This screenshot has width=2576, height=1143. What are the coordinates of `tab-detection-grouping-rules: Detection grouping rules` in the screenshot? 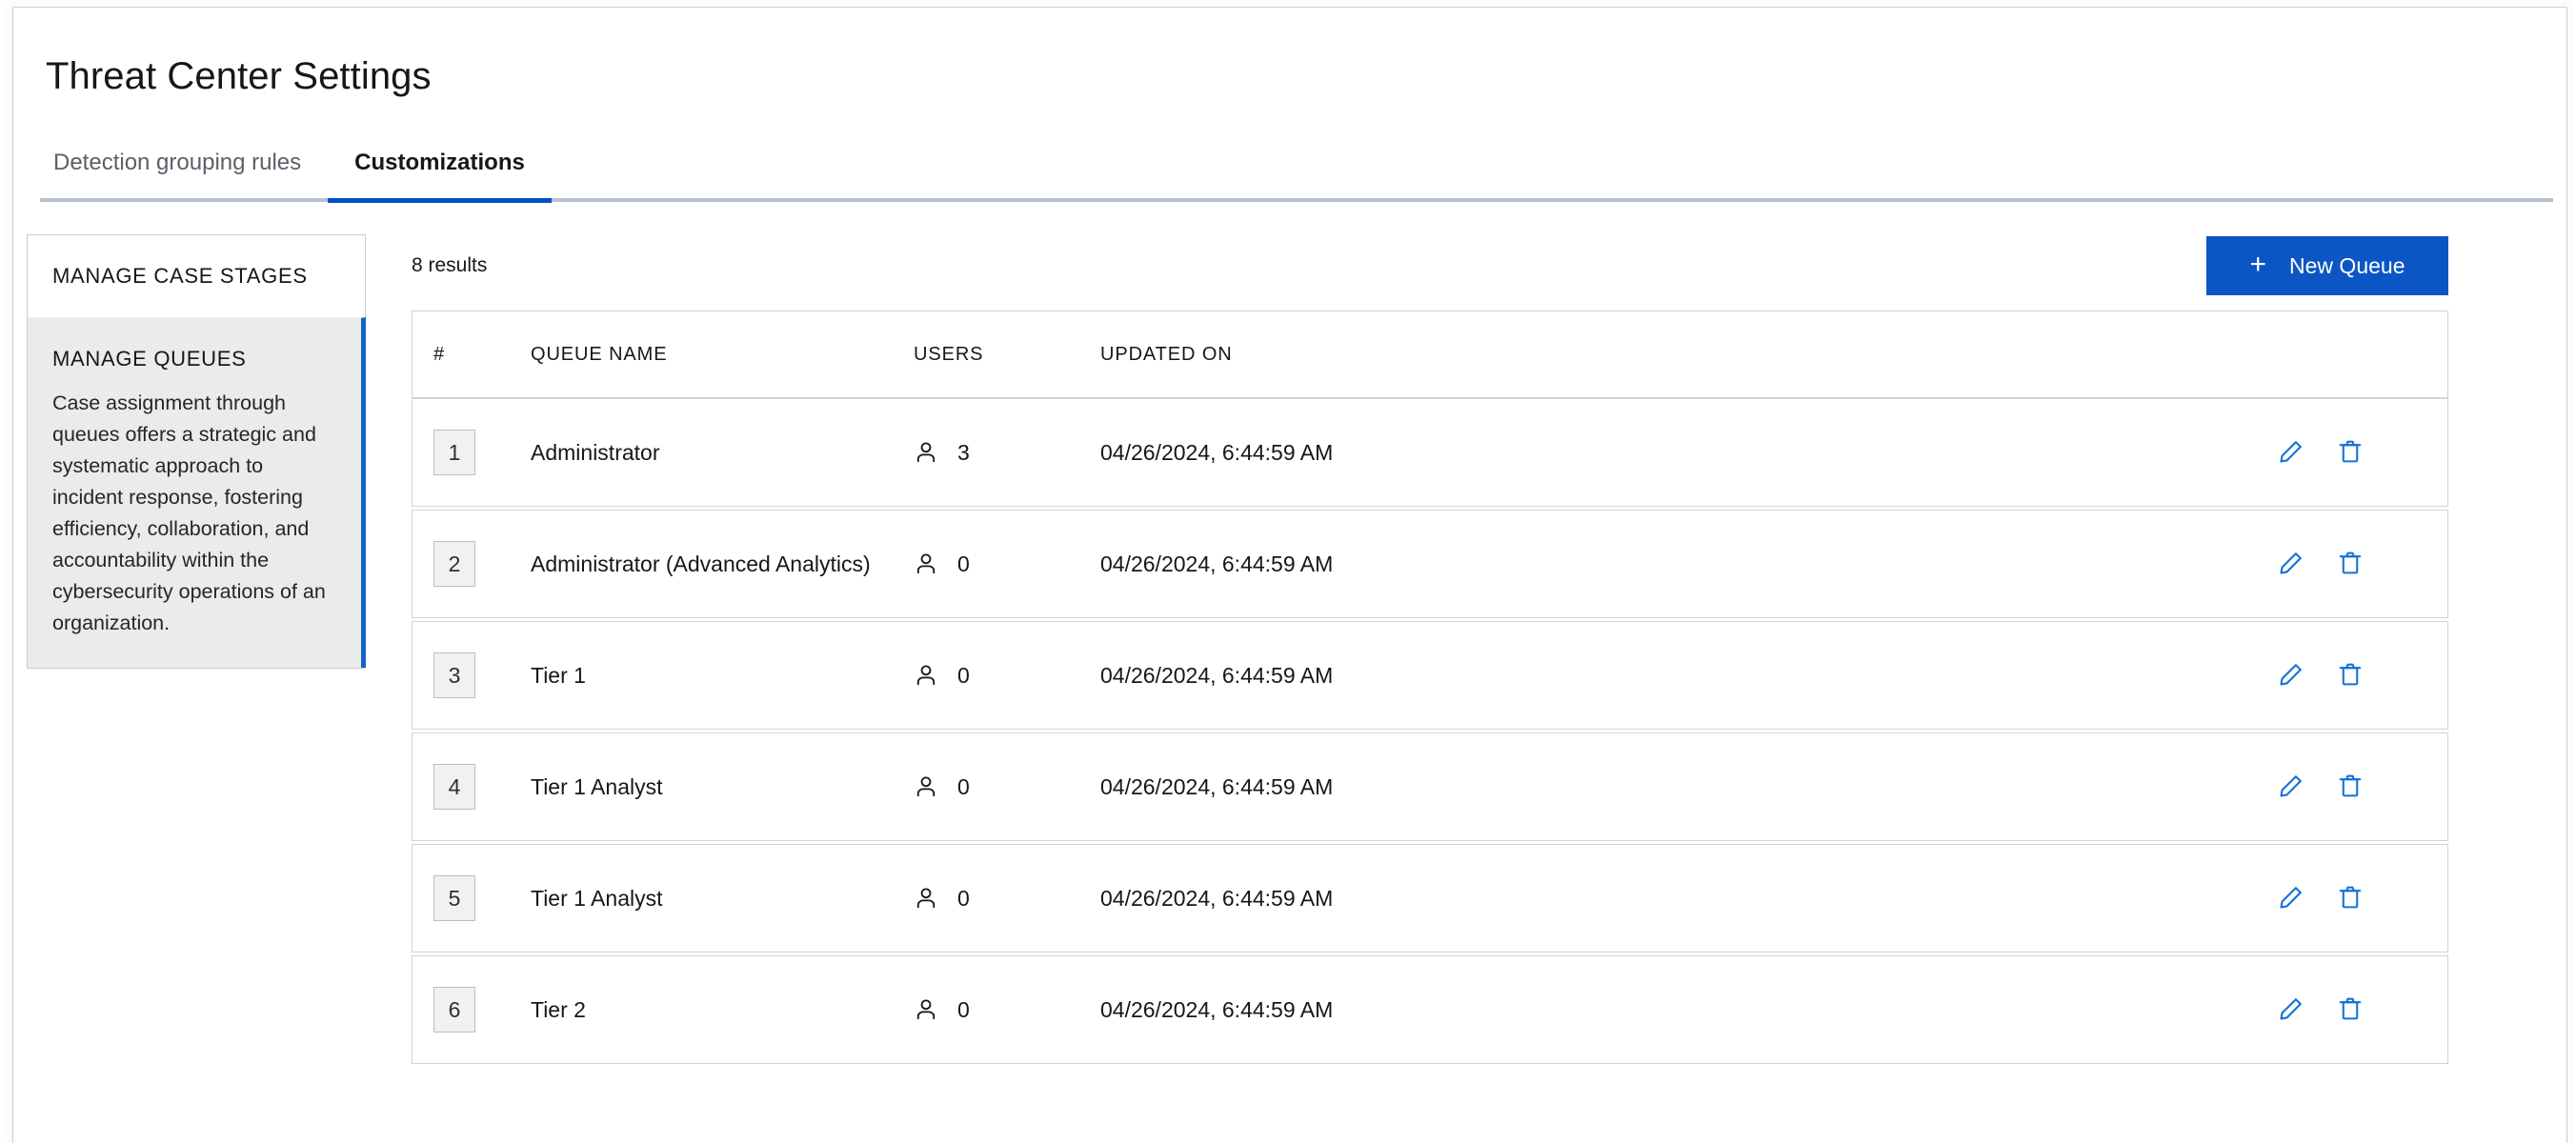 It's located at (178, 173).